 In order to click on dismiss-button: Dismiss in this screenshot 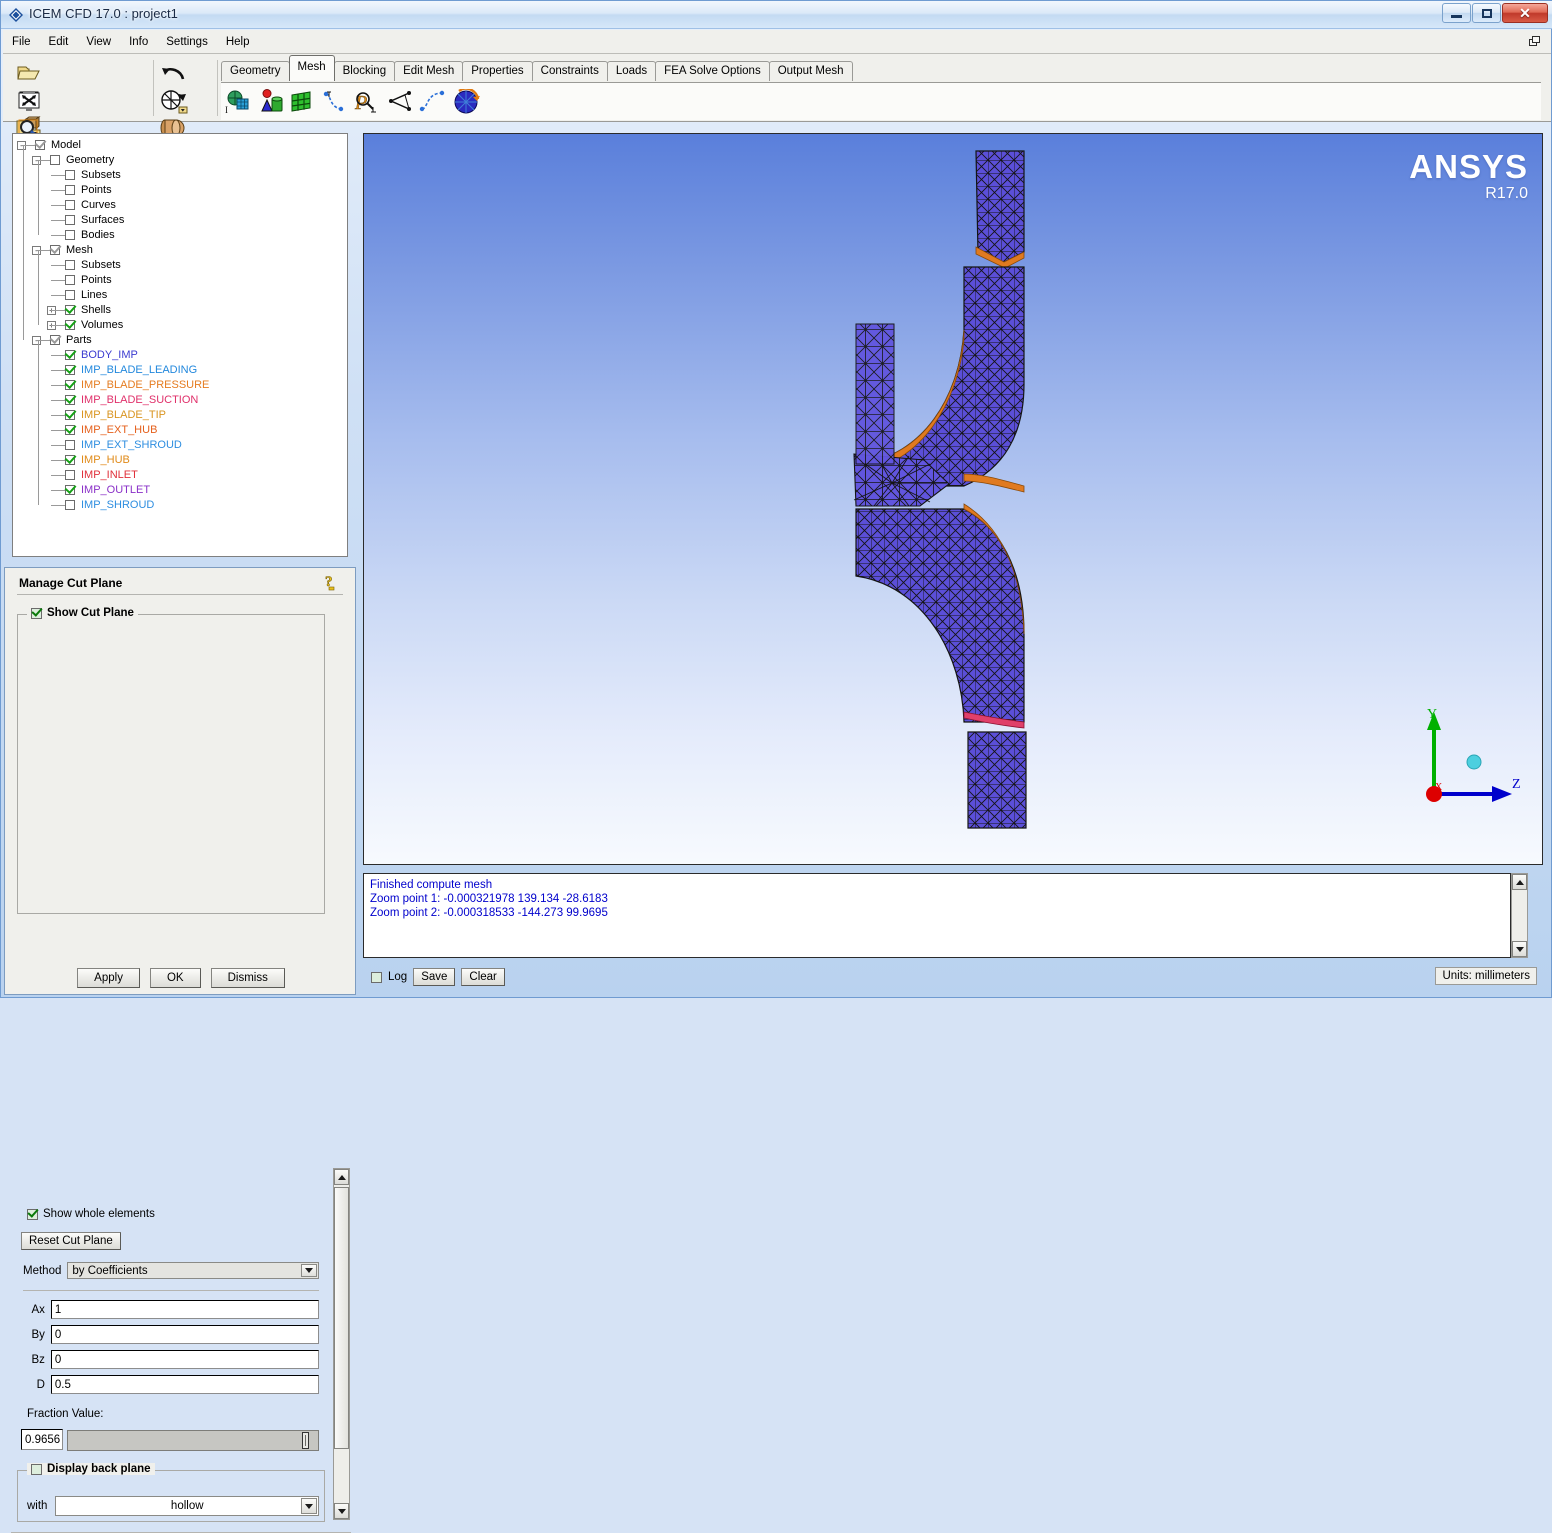, I will do `click(247, 978)`.